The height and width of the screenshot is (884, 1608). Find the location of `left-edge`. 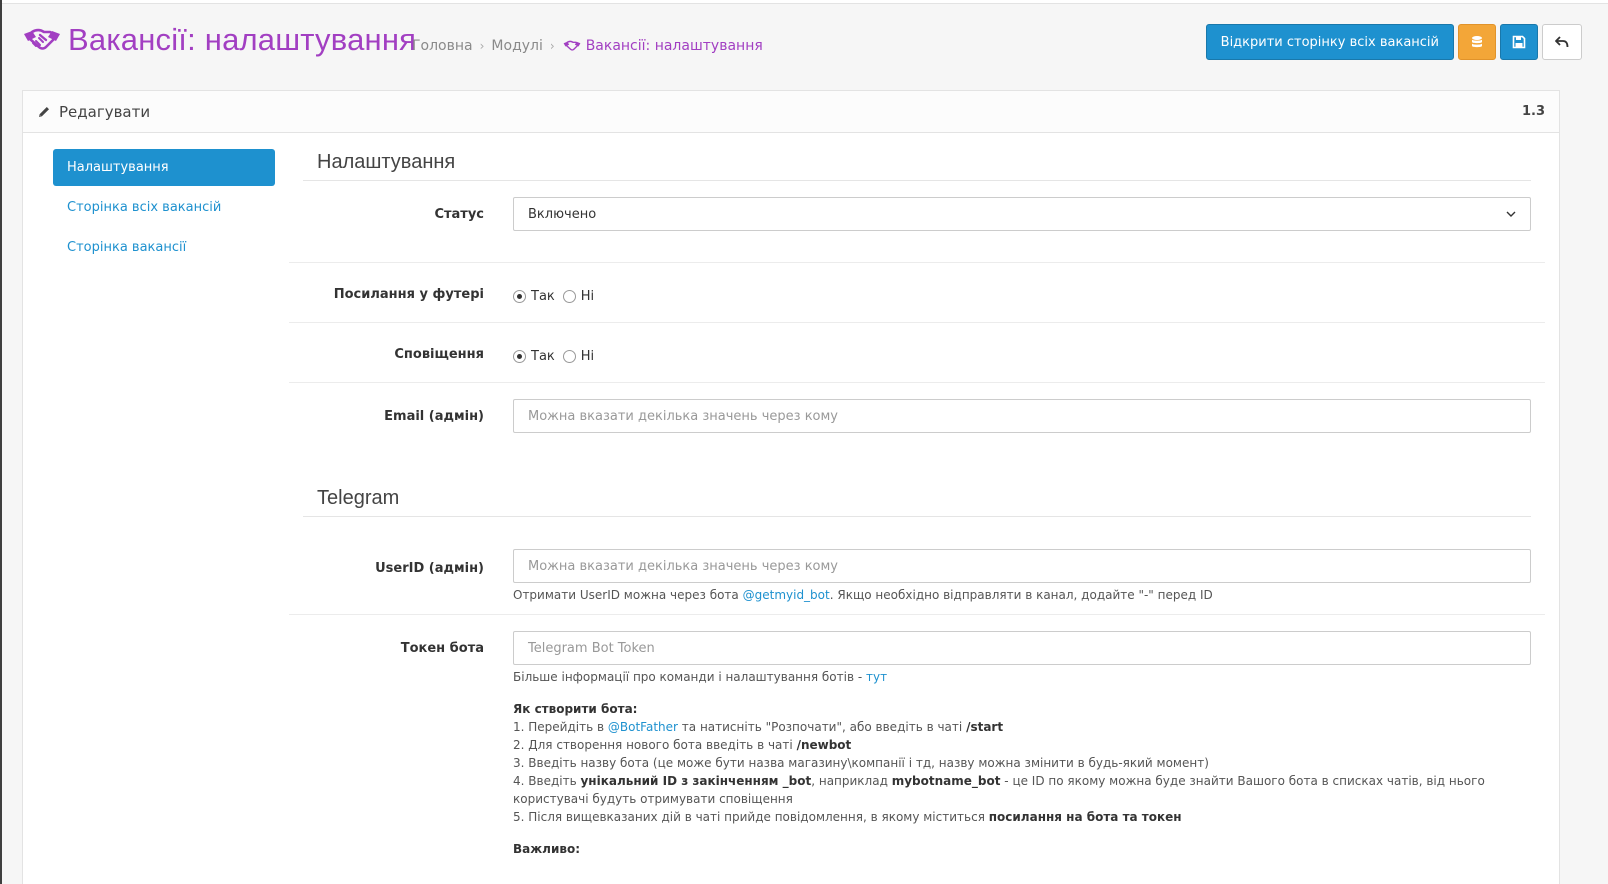

left-edge is located at coordinates (1, 442).